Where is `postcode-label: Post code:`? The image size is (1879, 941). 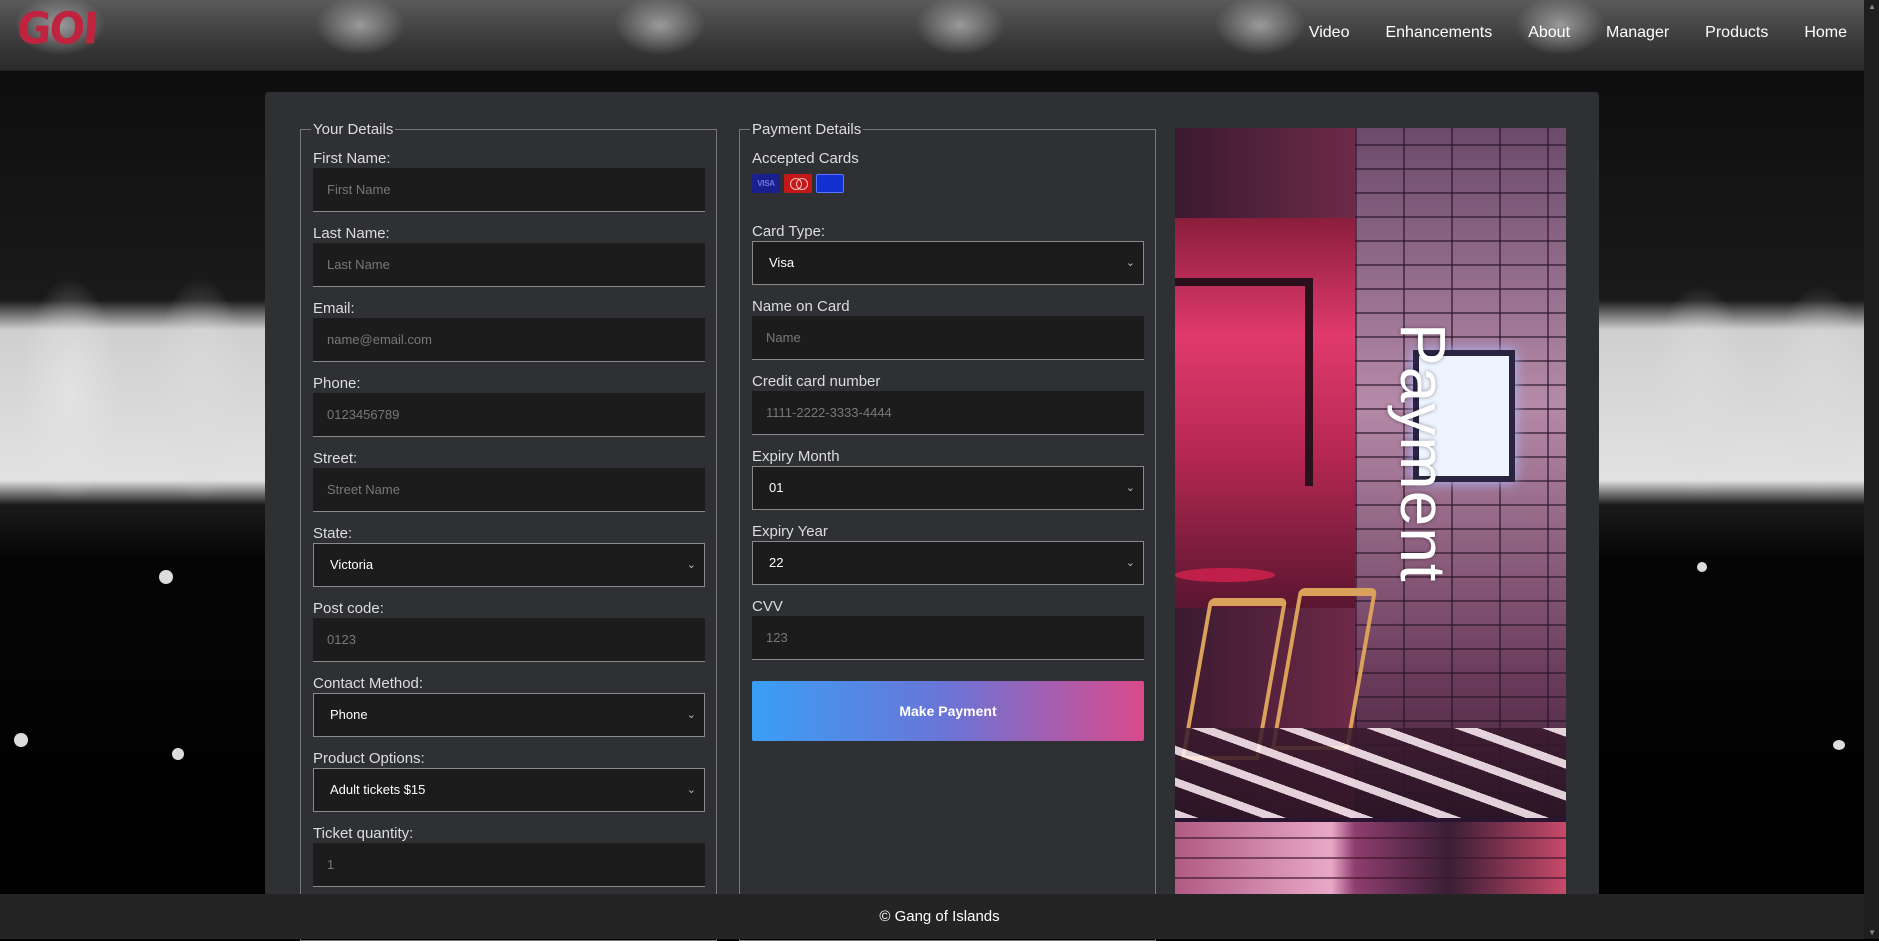 postcode-label: Post code: is located at coordinates (348, 608).